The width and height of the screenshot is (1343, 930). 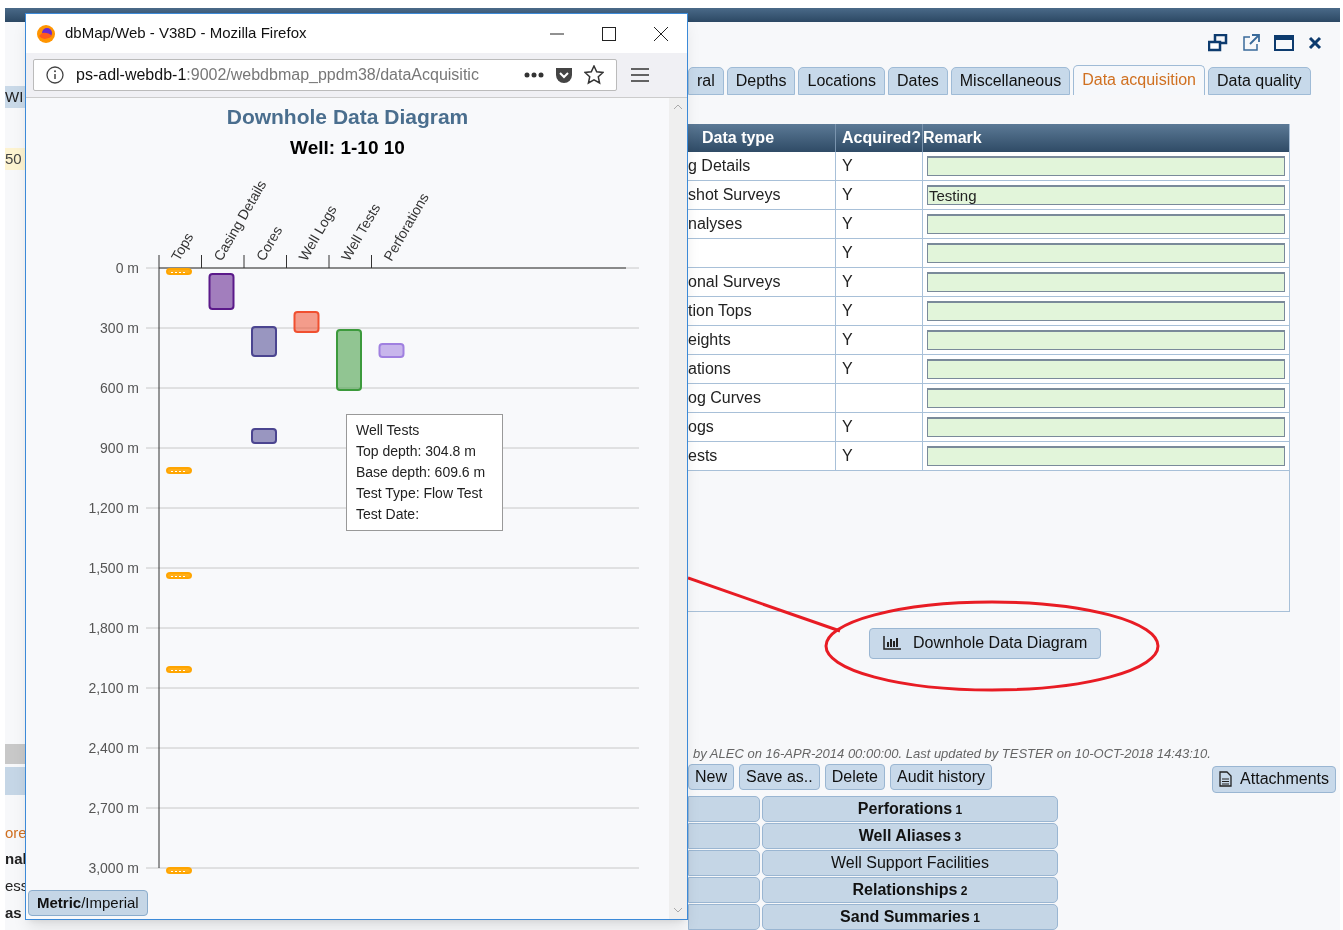 What do you see at coordinates (564, 75) in the screenshot?
I see `pocket-icon` at bounding box center [564, 75].